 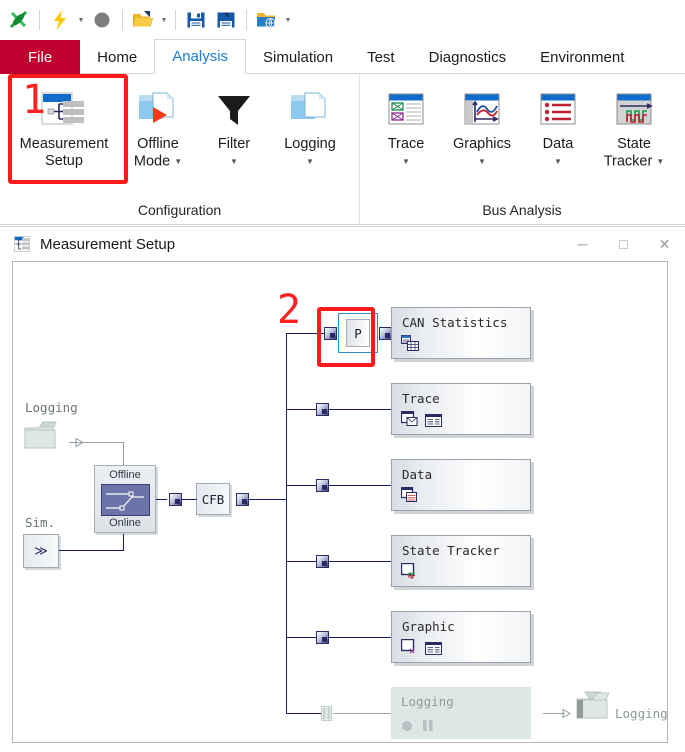 I want to click on maximize-button: □, so click(x=623, y=244).